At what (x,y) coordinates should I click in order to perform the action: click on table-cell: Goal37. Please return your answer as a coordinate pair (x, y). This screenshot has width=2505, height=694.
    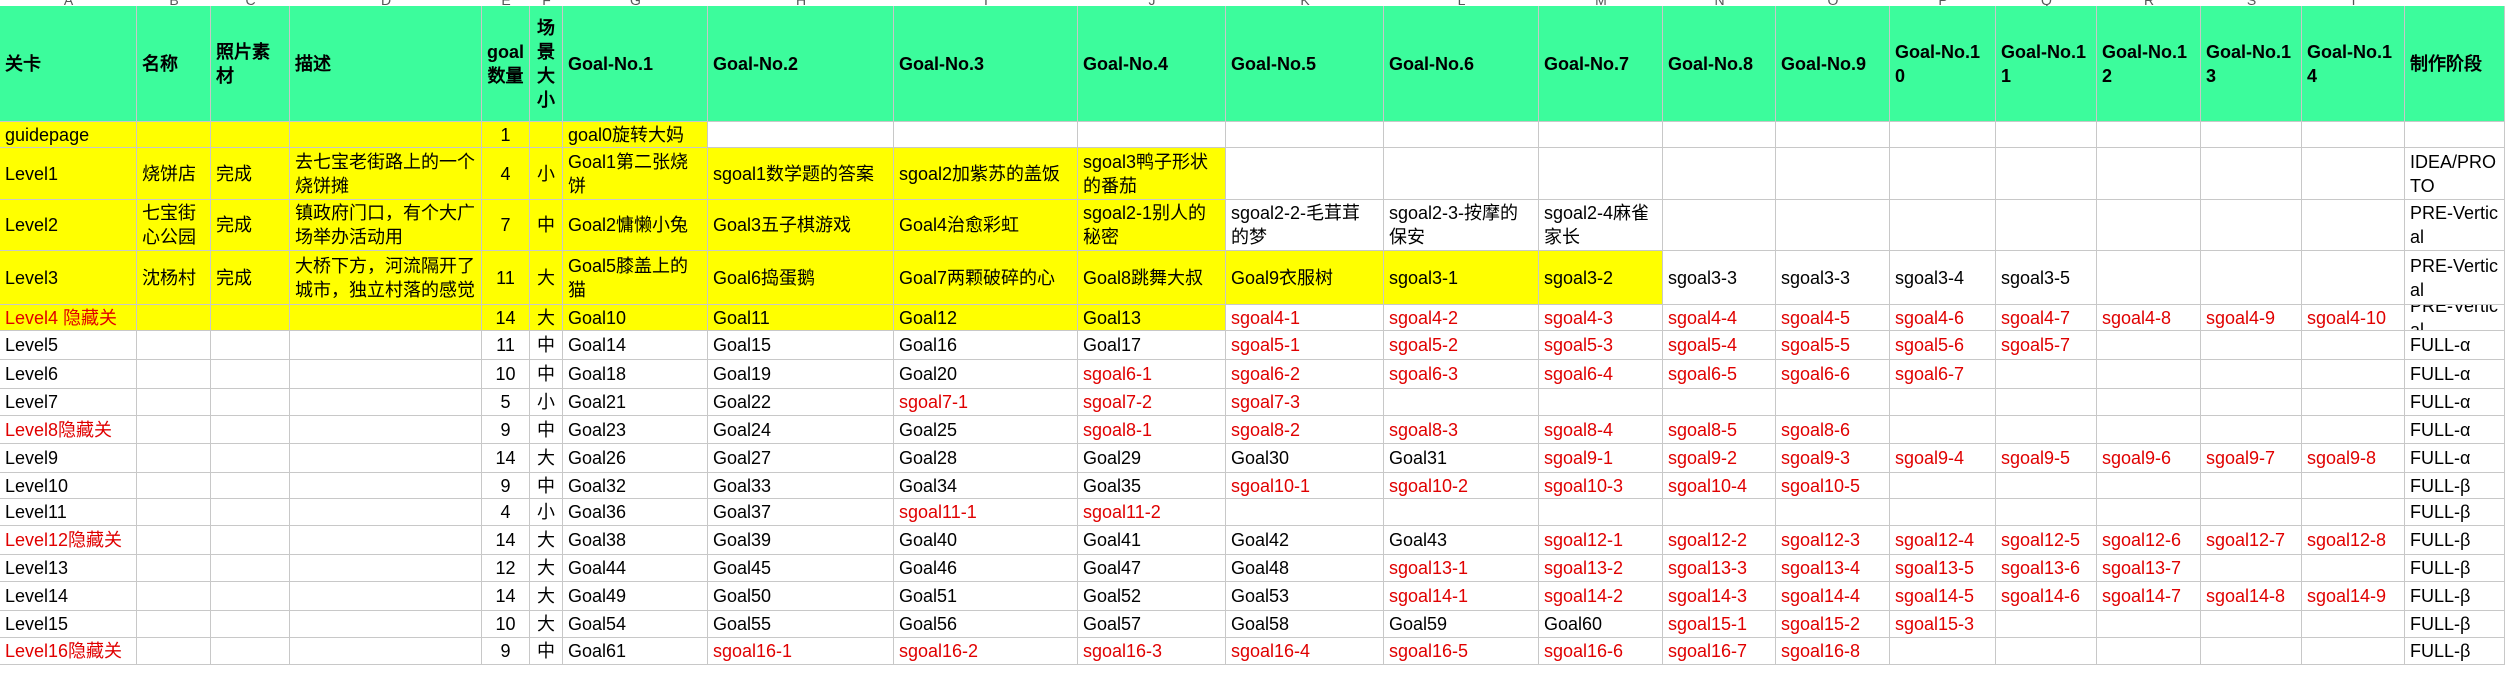
    Looking at the image, I should click on (801, 512).